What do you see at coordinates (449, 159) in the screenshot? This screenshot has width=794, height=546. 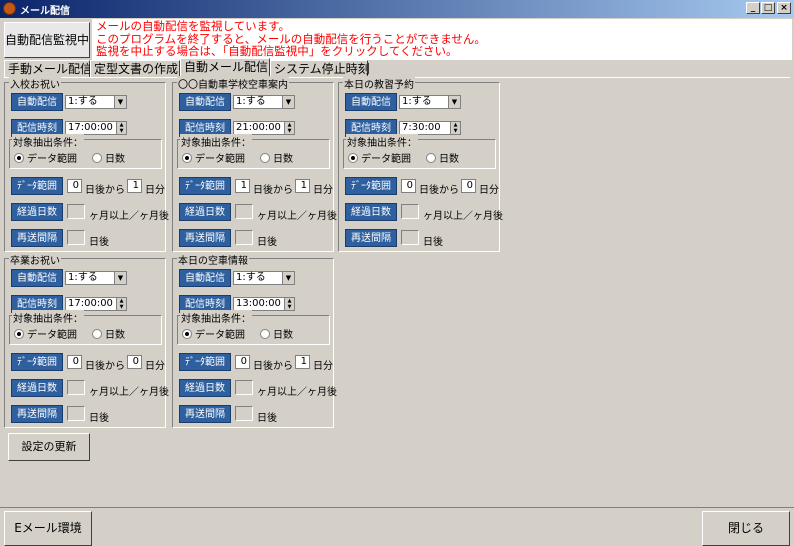 I see `radio-label: 日数` at bounding box center [449, 159].